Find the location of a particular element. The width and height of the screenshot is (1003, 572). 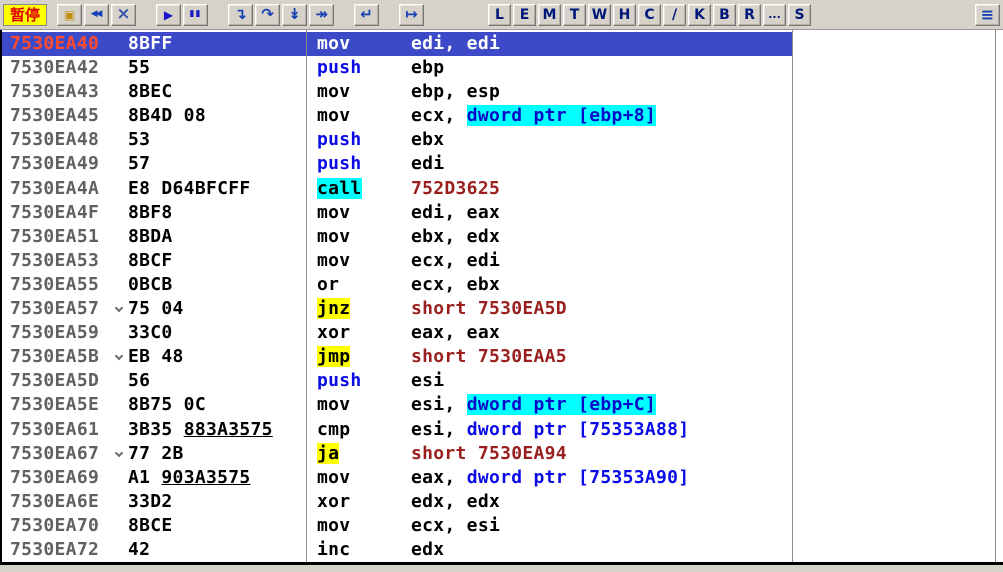

instruction-line: 7530EA4F 8BF8 mov edi, eax is located at coordinates (397, 213).